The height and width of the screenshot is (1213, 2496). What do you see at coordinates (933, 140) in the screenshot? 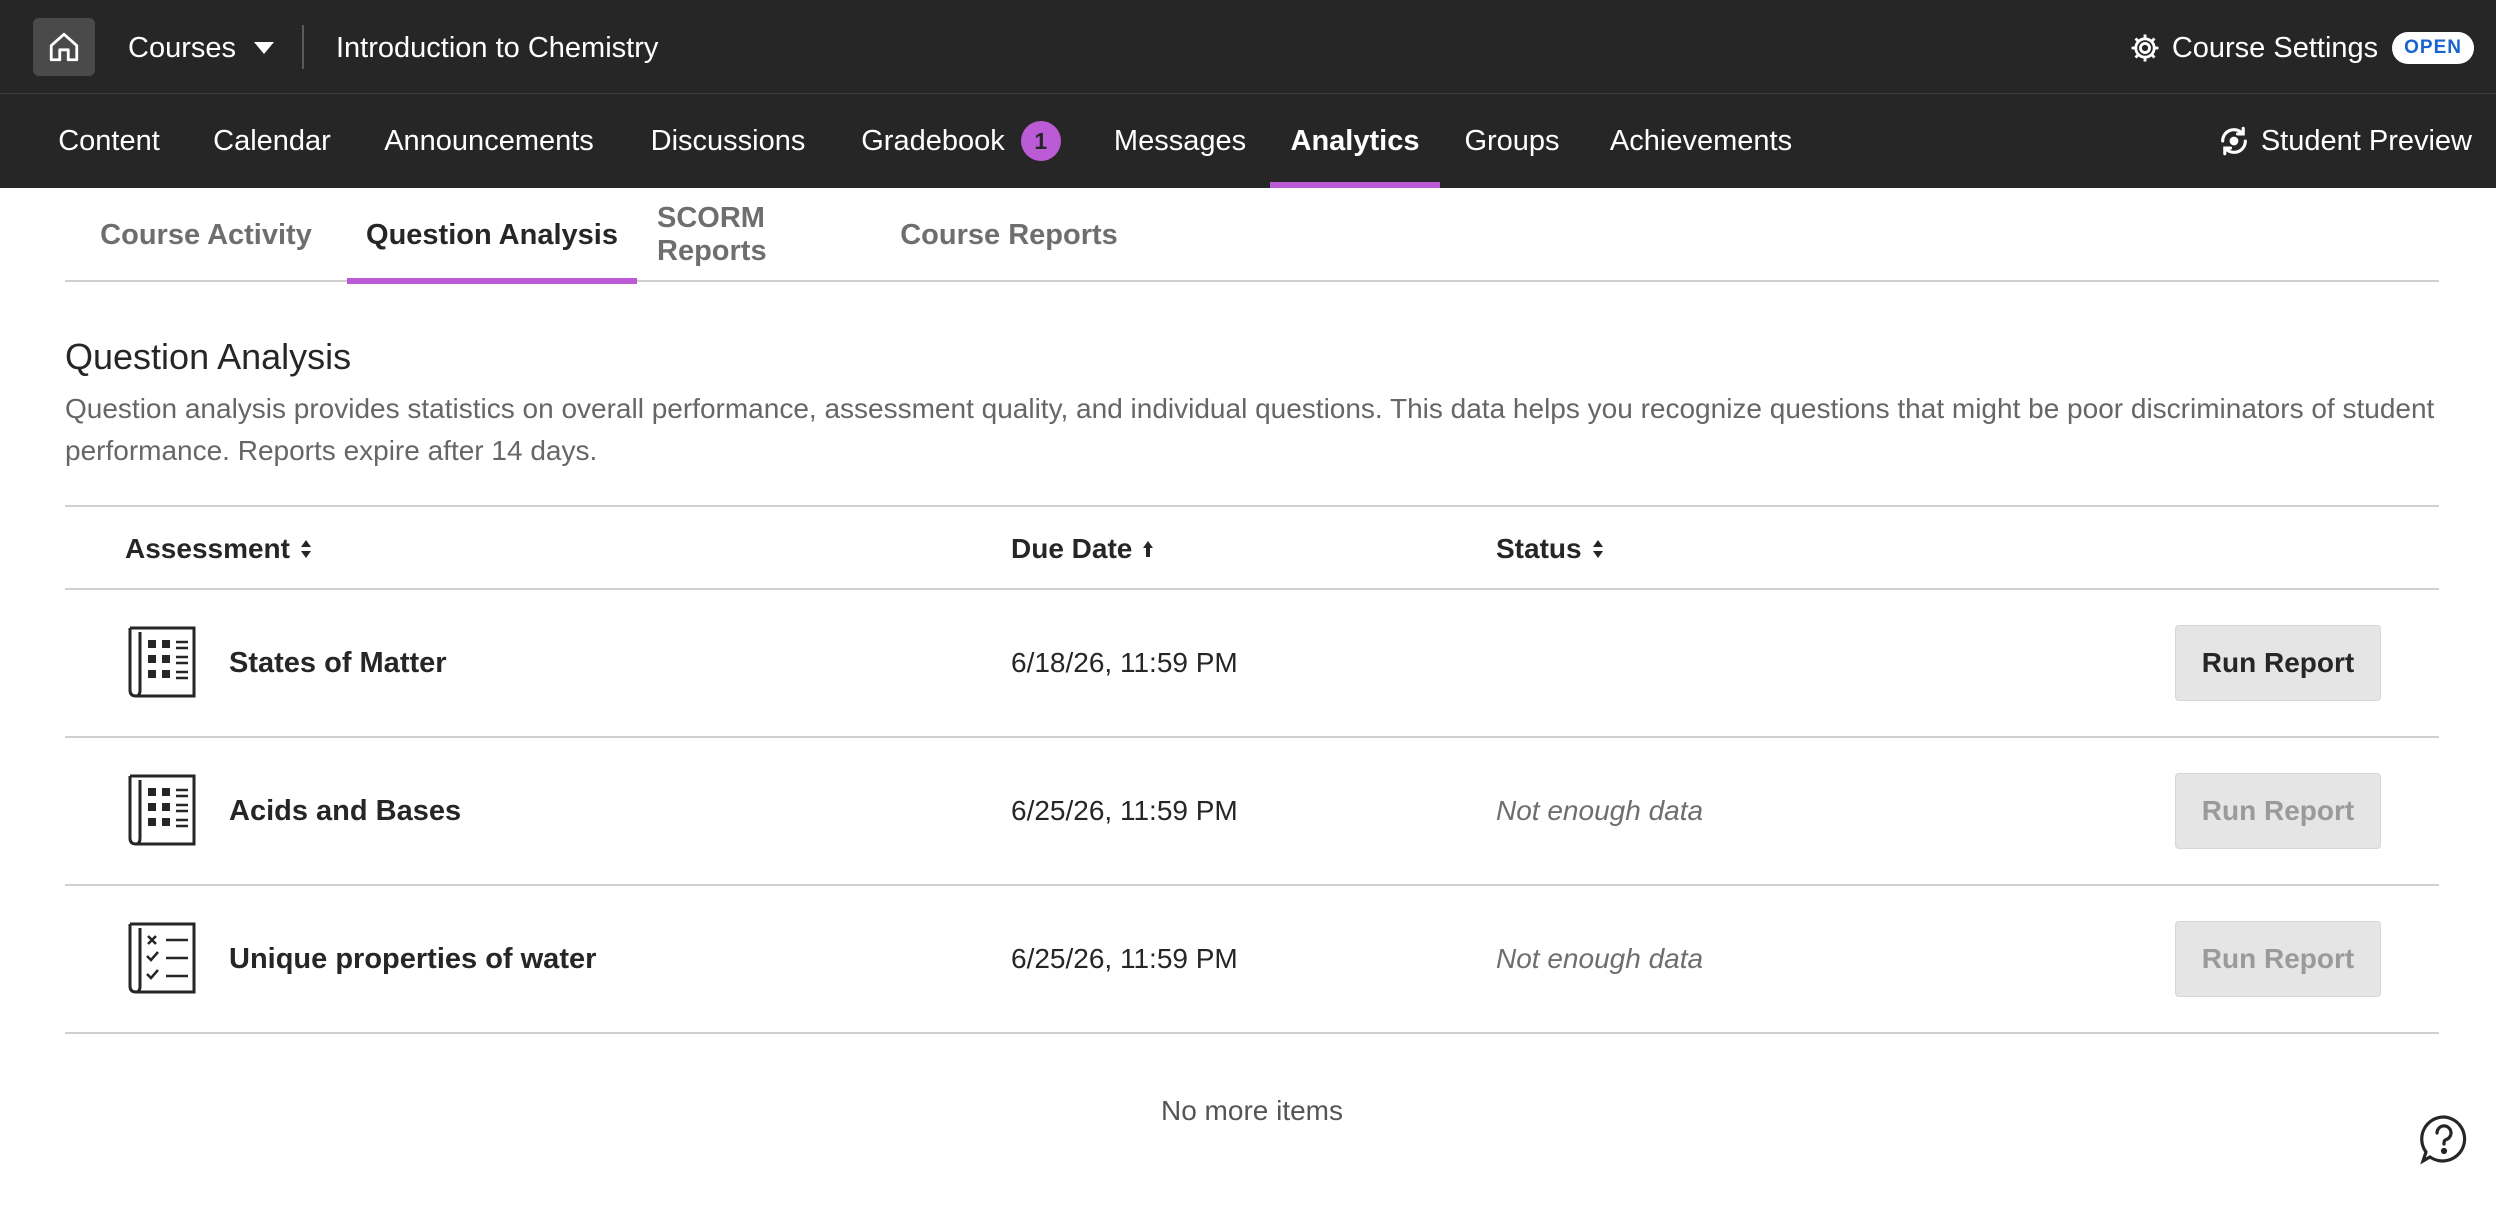
I see `nav-gradebook-label: Gradebook` at bounding box center [933, 140].